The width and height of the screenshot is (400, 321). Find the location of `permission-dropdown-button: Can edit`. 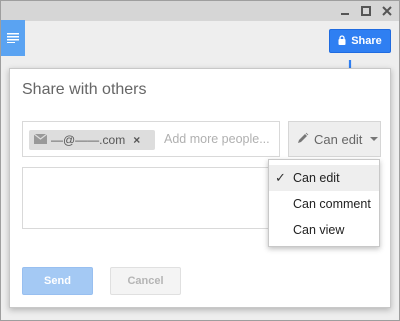

permission-dropdown-button: Can edit is located at coordinates (334, 139).